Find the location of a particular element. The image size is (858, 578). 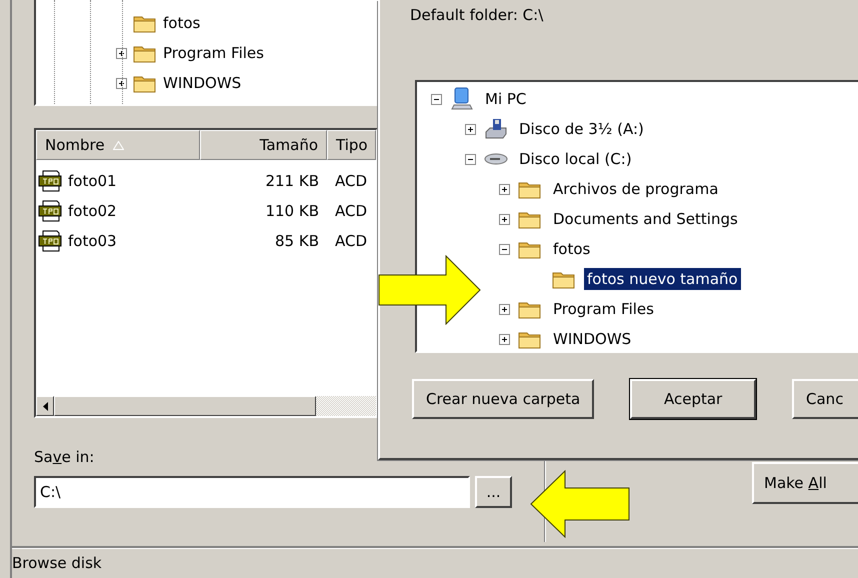

file-name: foto03 is located at coordinates (92, 241).